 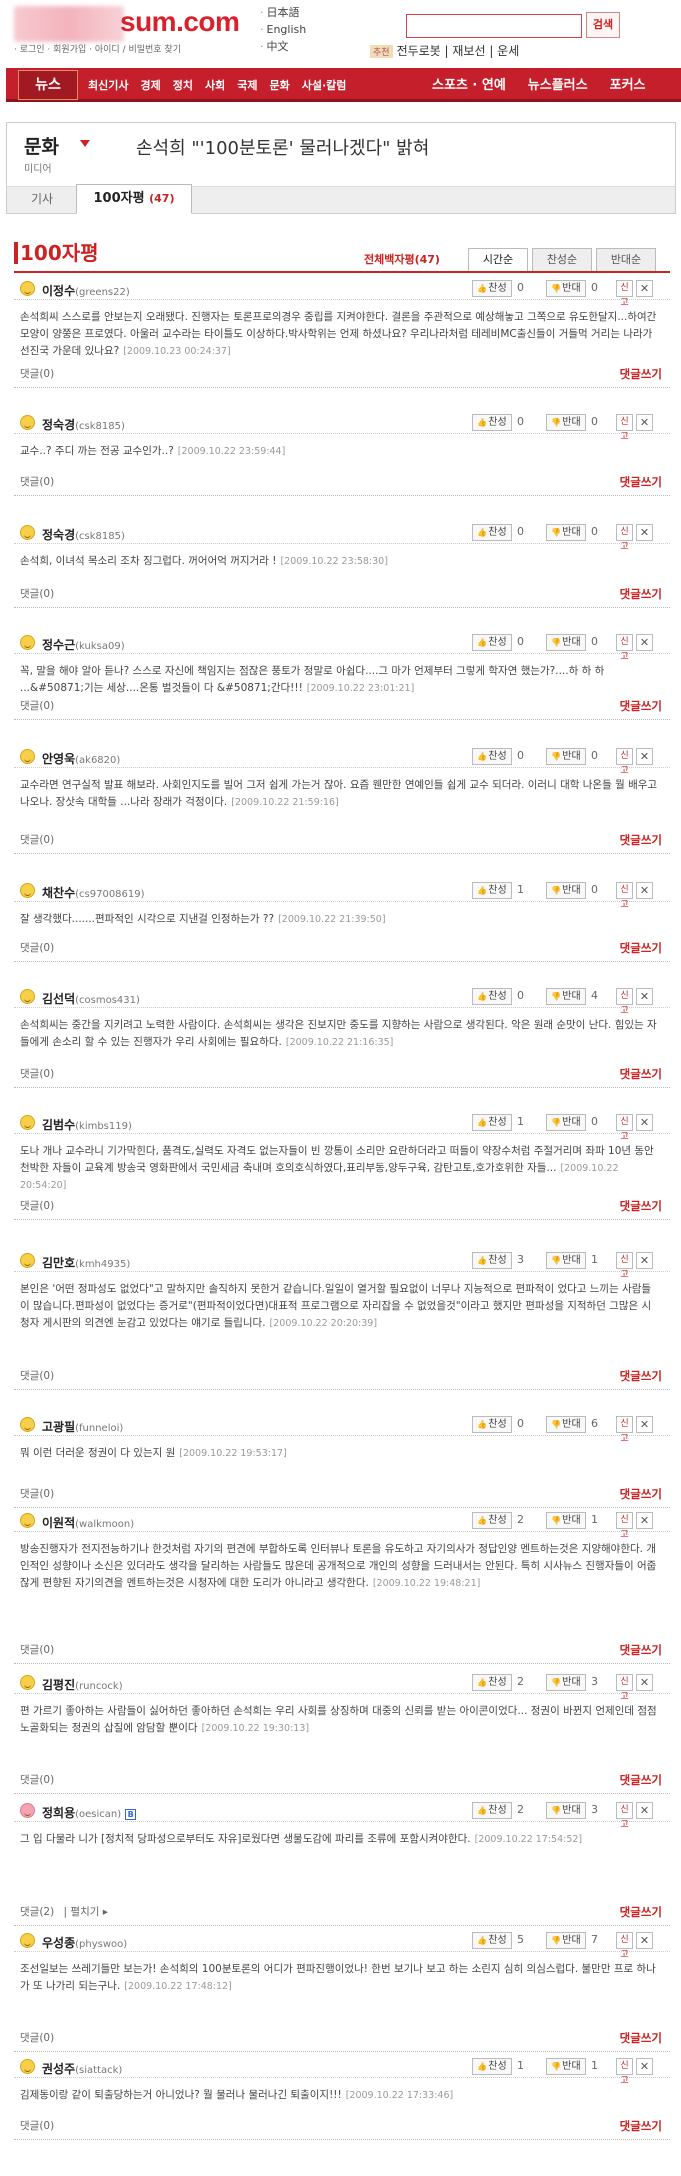 I want to click on nav-item-society: 사회, so click(x=215, y=85).